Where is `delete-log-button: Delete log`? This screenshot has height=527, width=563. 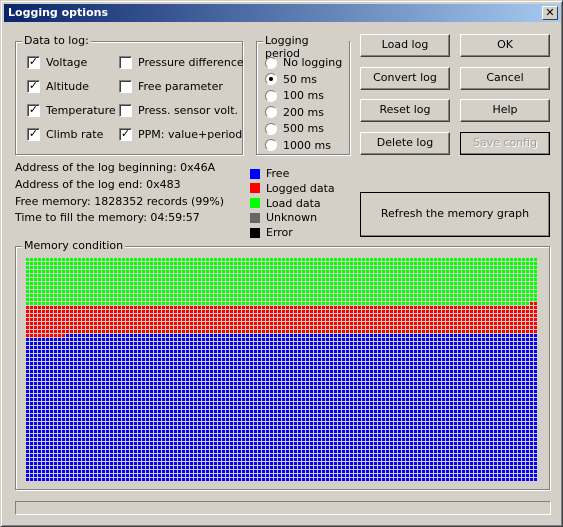
delete-log-button: Delete log is located at coordinates (405, 143).